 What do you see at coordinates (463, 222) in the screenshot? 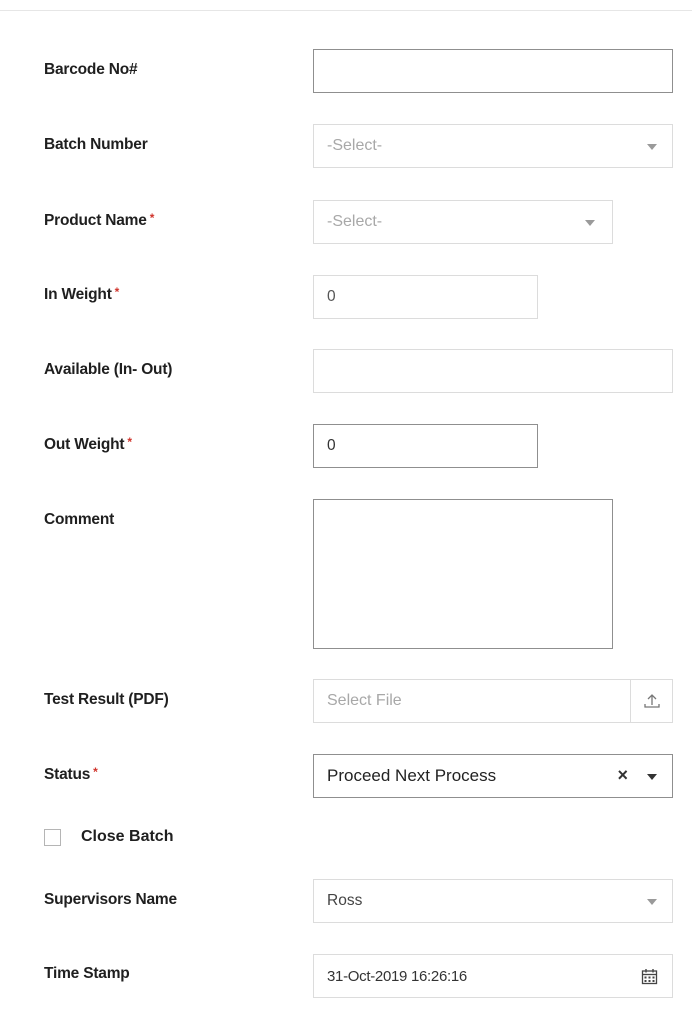
I see `product-name-select: -Select-` at bounding box center [463, 222].